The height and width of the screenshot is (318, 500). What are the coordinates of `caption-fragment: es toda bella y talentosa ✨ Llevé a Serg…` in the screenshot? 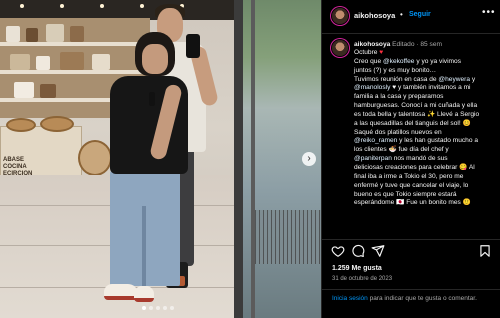 It's located at (417, 114).